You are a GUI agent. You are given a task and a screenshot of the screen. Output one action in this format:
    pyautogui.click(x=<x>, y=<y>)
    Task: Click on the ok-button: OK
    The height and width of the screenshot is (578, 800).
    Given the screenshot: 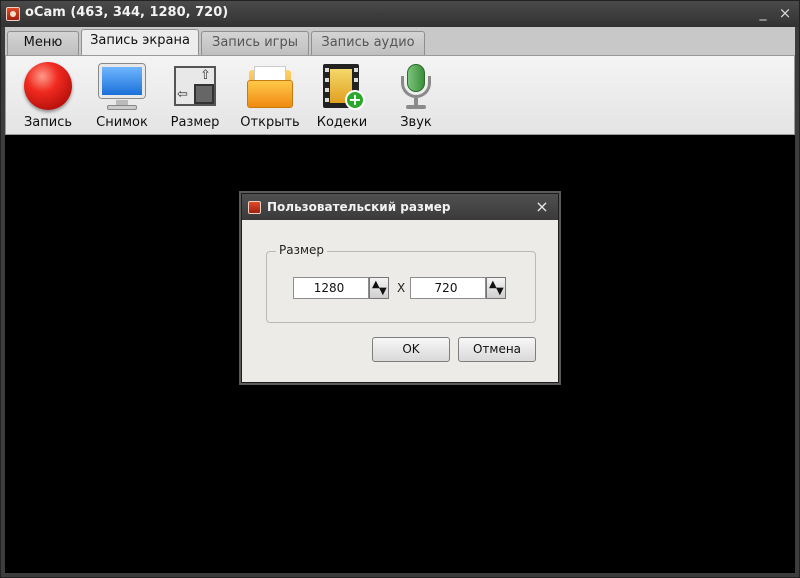 What is the action you would take?
    pyautogui.click(x=411, y=349)
    